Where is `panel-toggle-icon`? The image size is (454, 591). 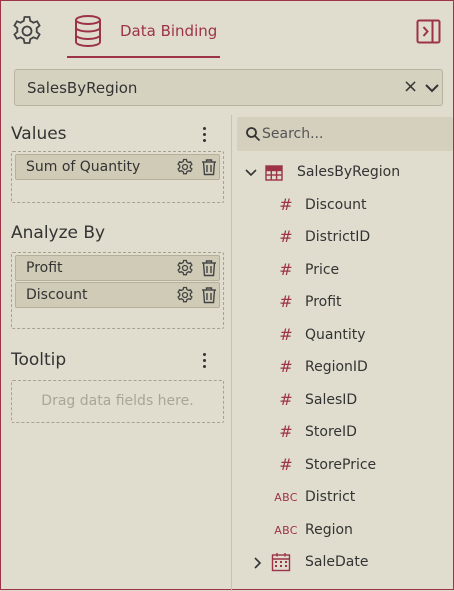 panel-toggle-icon is located at coordinates (428, 31).